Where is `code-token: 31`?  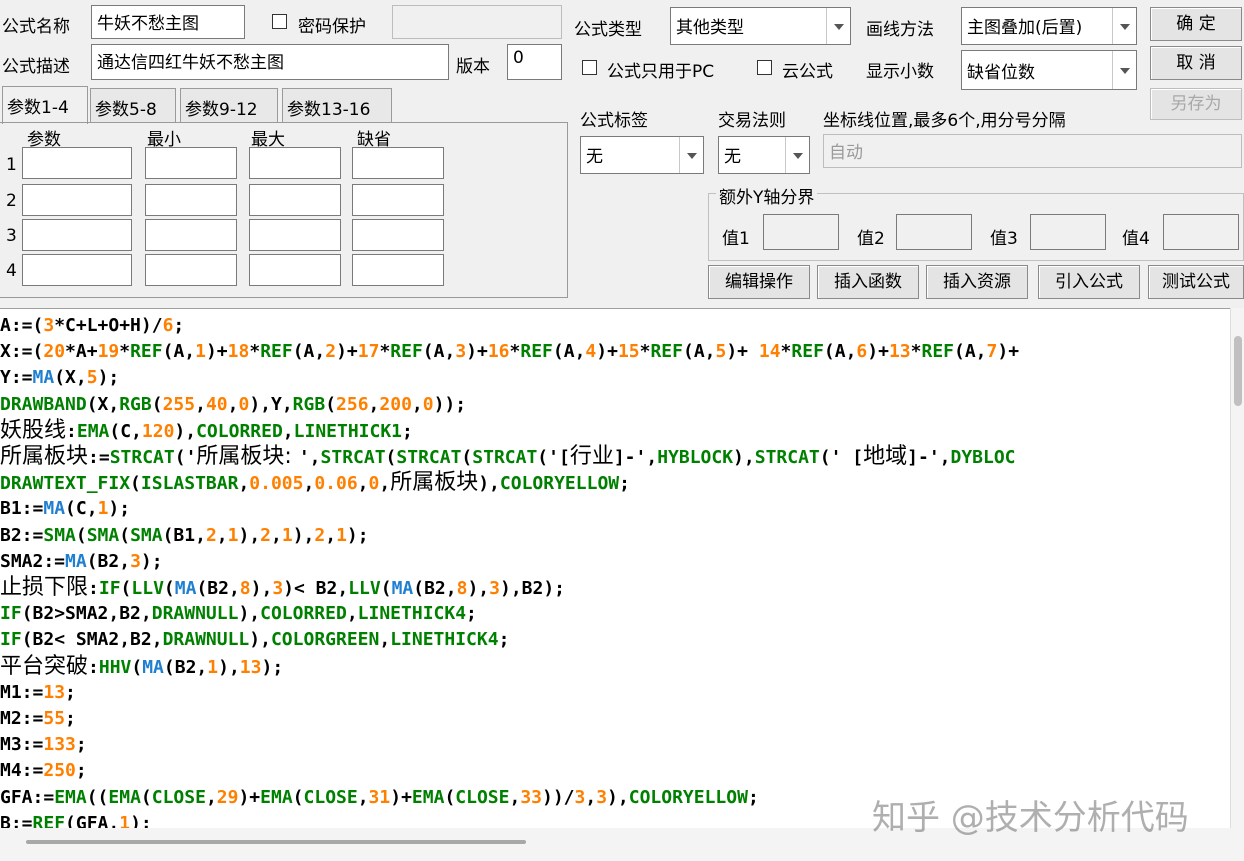 code-token: 31 is located at coordinates (379, 797).